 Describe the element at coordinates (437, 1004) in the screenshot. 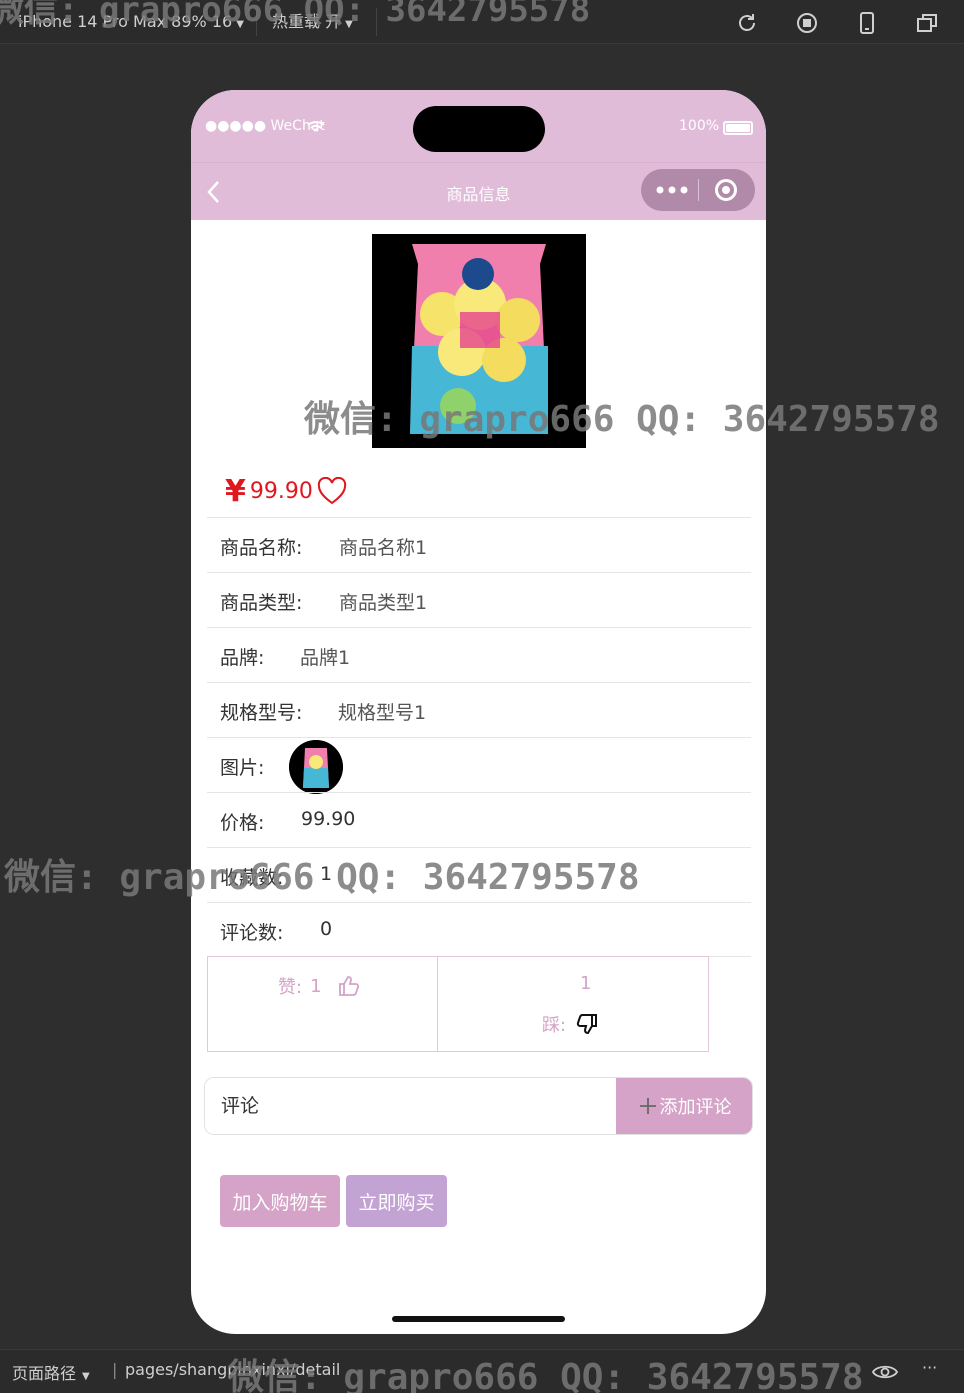

I see `vote-divider` at that location.